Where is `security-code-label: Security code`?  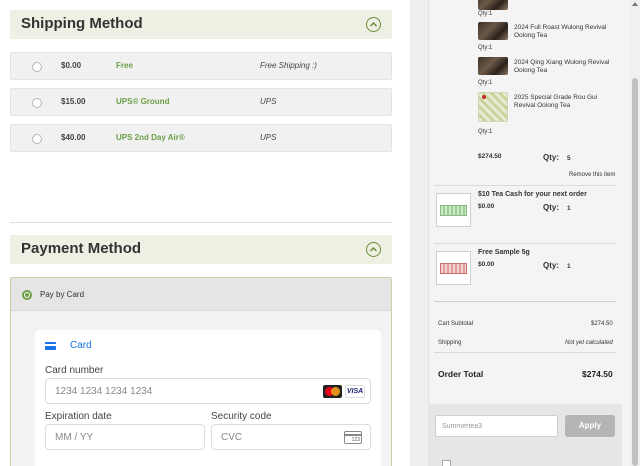 security-code-label: Security code is located at coordinates (241, 416).